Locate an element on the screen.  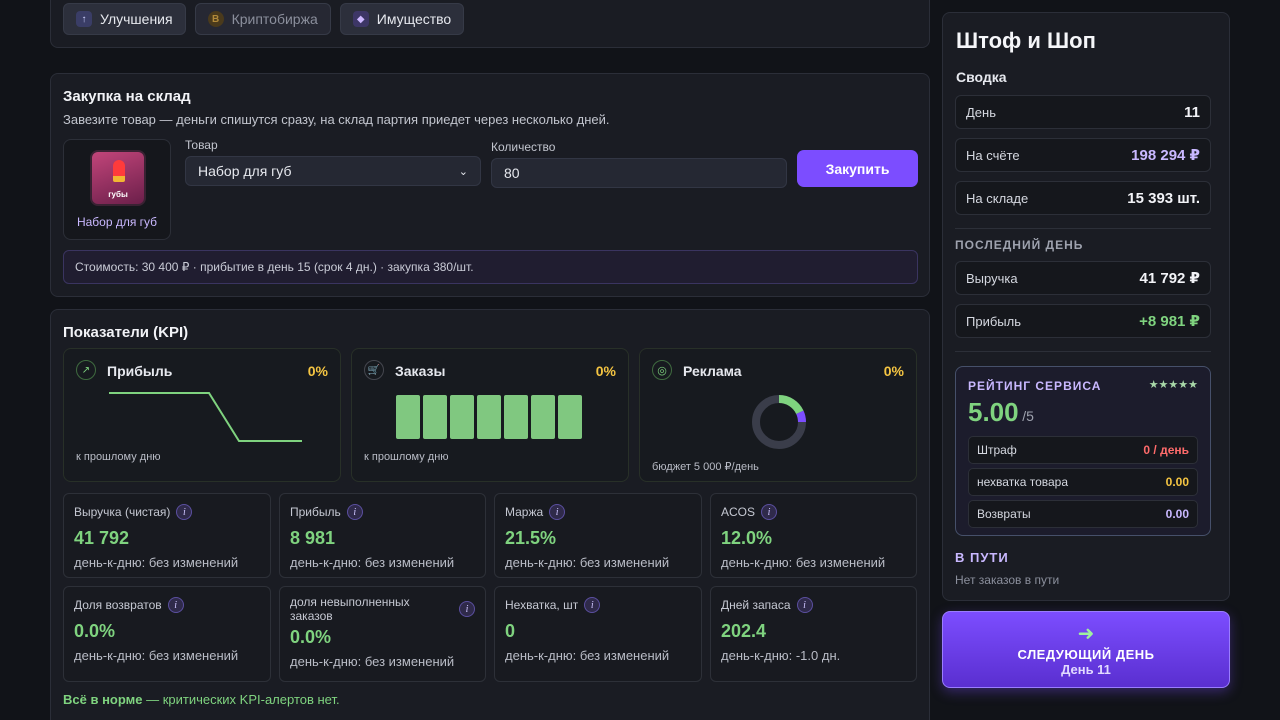
tab-upgrades: ↑ Улучшения is located at coordinates (124, 19).